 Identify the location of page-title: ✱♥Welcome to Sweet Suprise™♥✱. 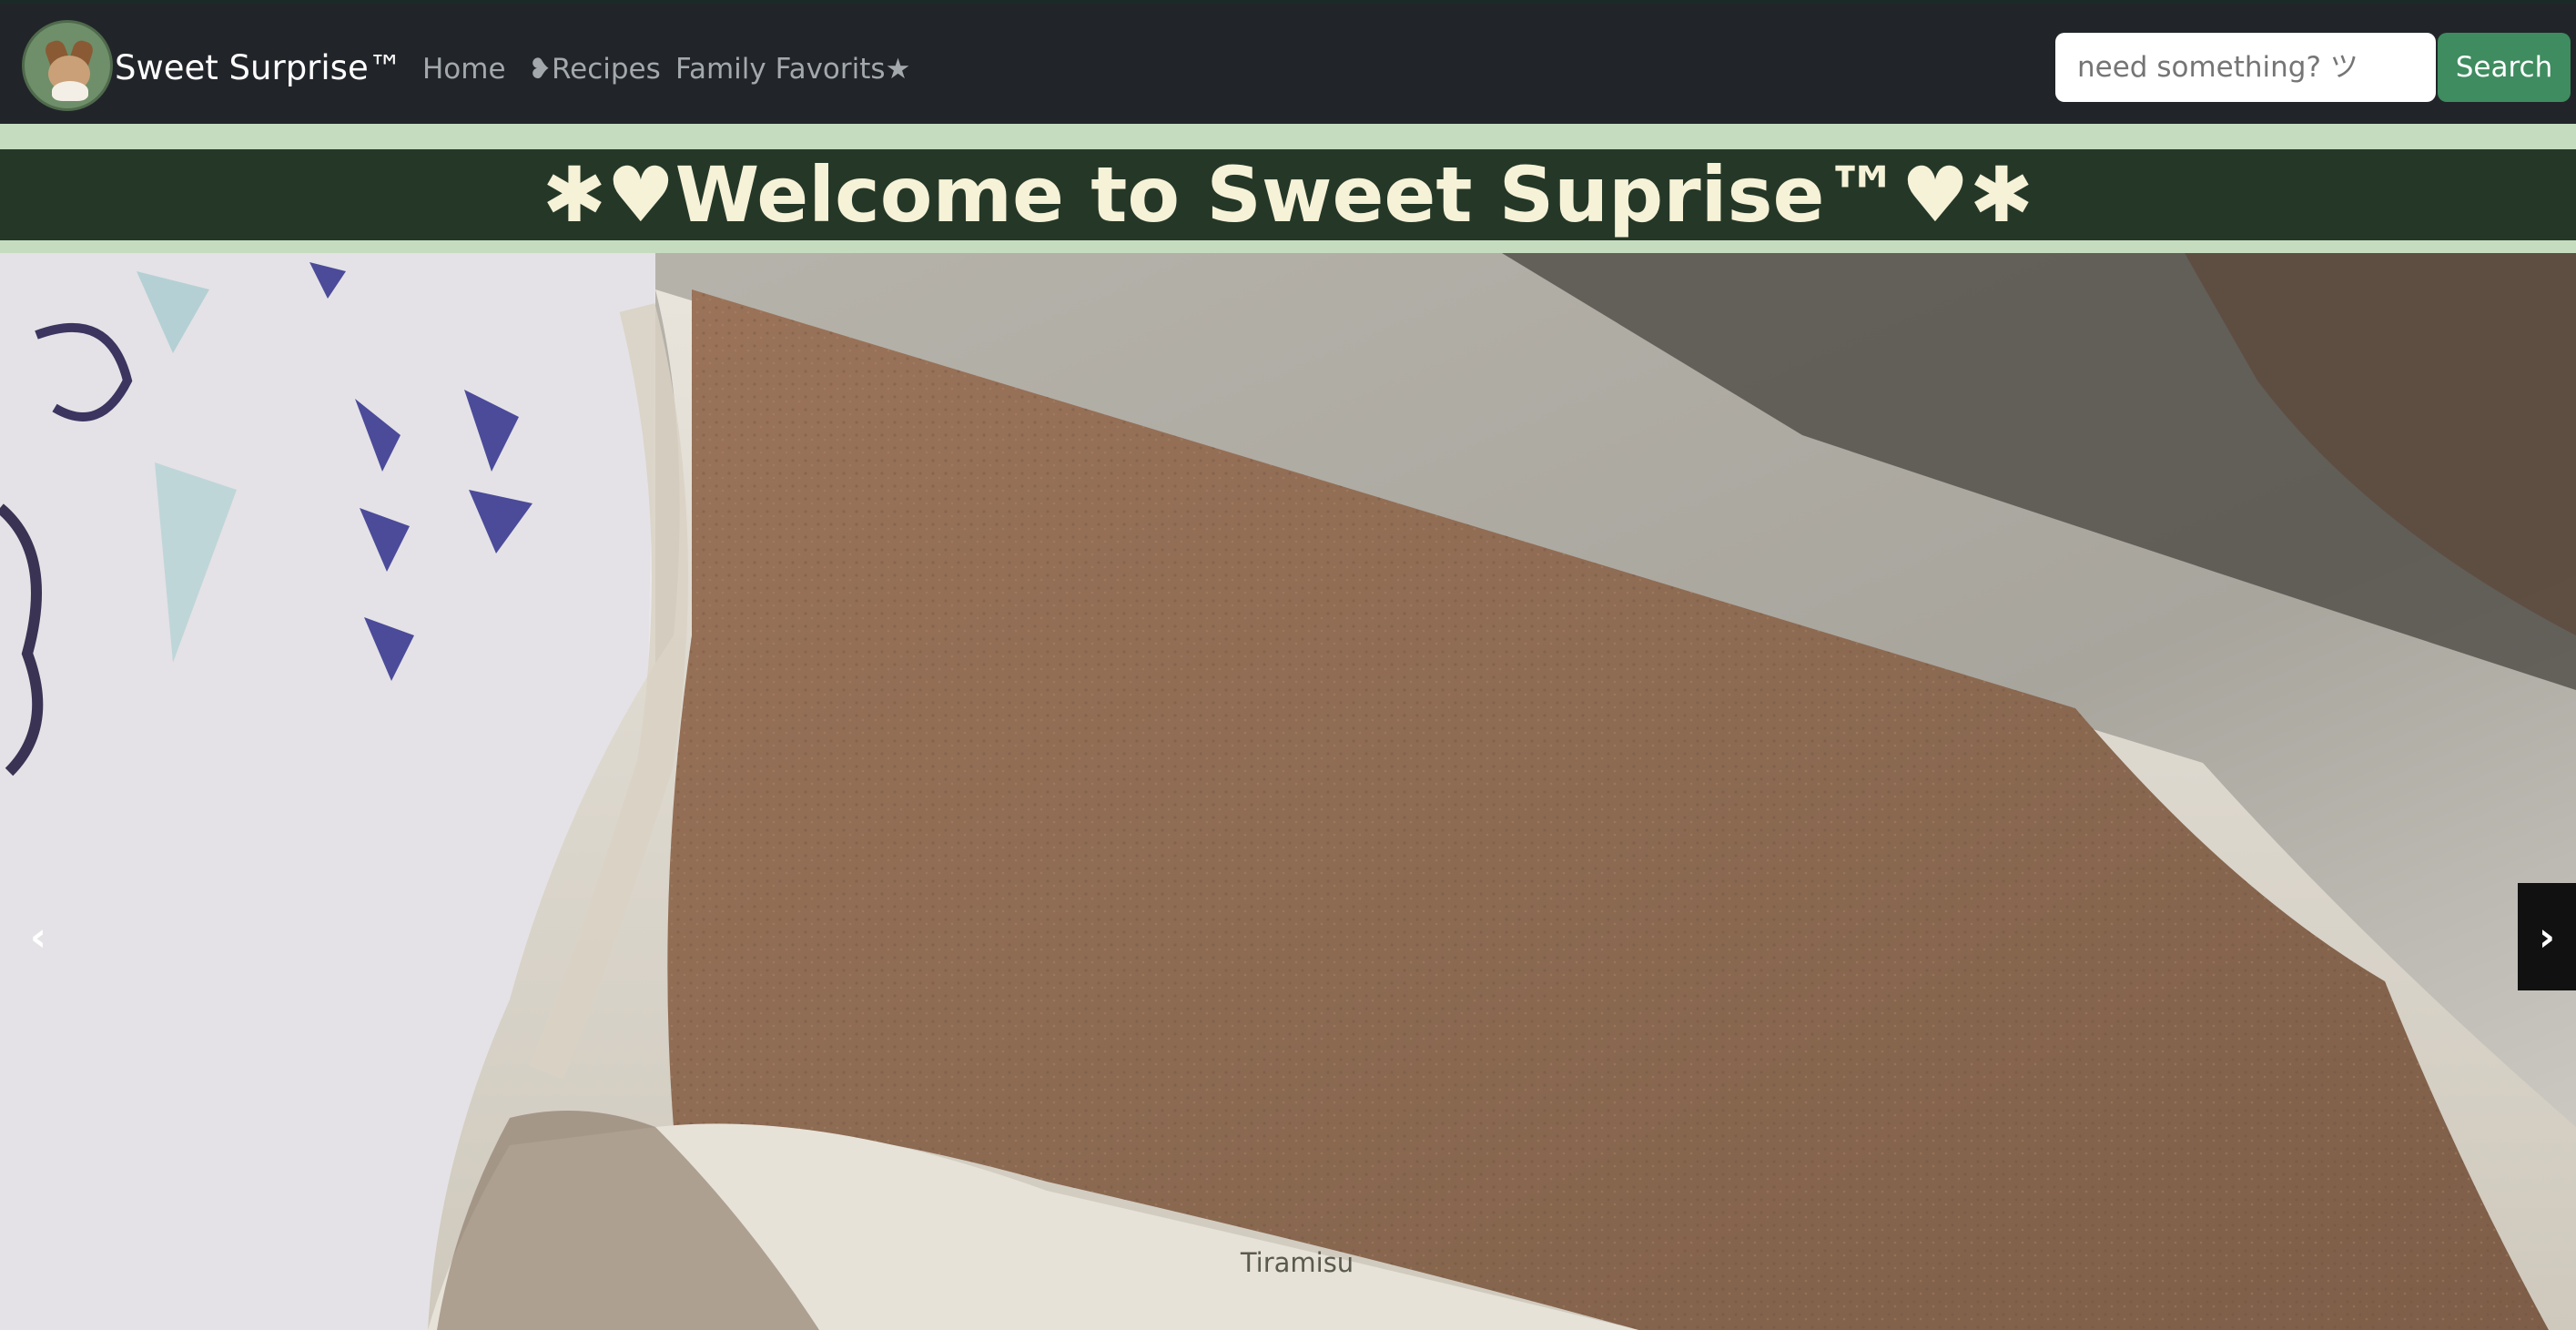
(1288, 194).